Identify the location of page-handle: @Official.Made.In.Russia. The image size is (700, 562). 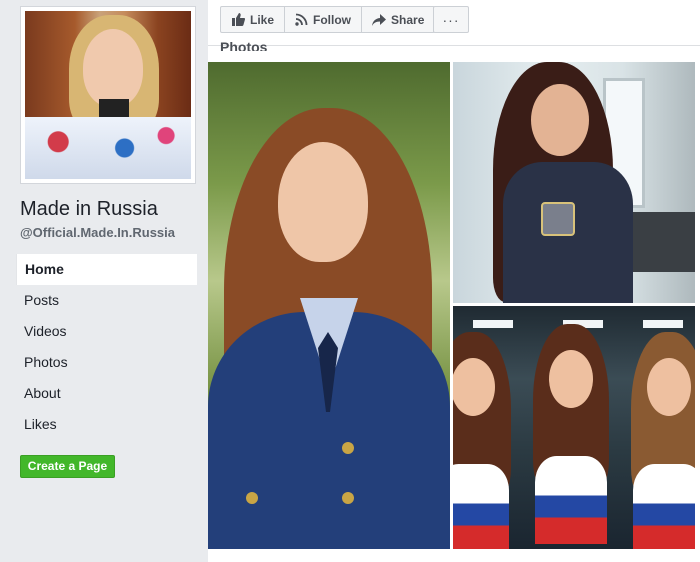
(97, 232).